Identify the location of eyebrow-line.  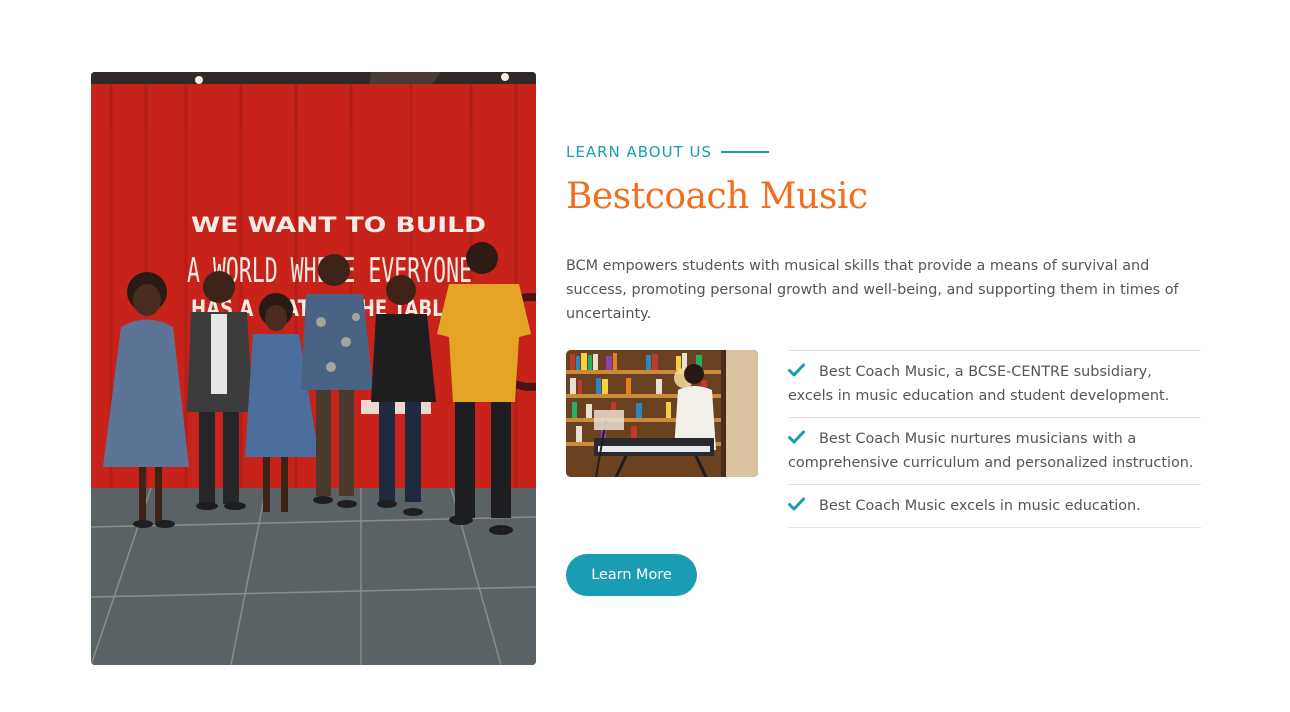
(745, 152).